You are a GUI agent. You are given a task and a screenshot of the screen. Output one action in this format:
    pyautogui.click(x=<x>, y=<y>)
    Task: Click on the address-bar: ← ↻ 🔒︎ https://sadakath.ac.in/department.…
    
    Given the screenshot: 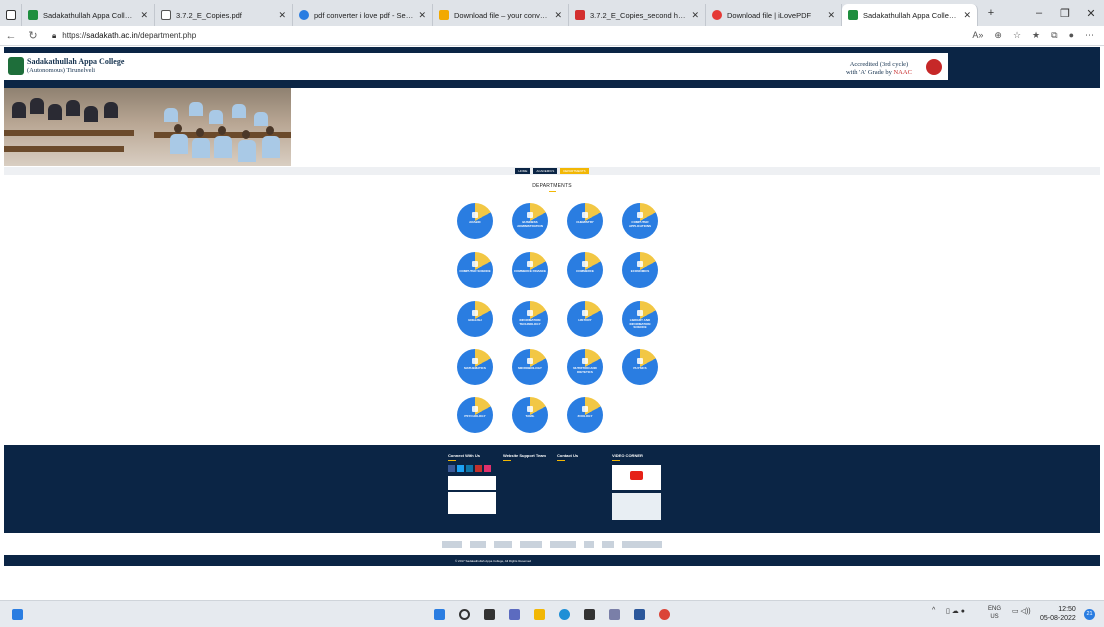 What is the action you would take?
    pyautogui.click(x=552, y=36)
    